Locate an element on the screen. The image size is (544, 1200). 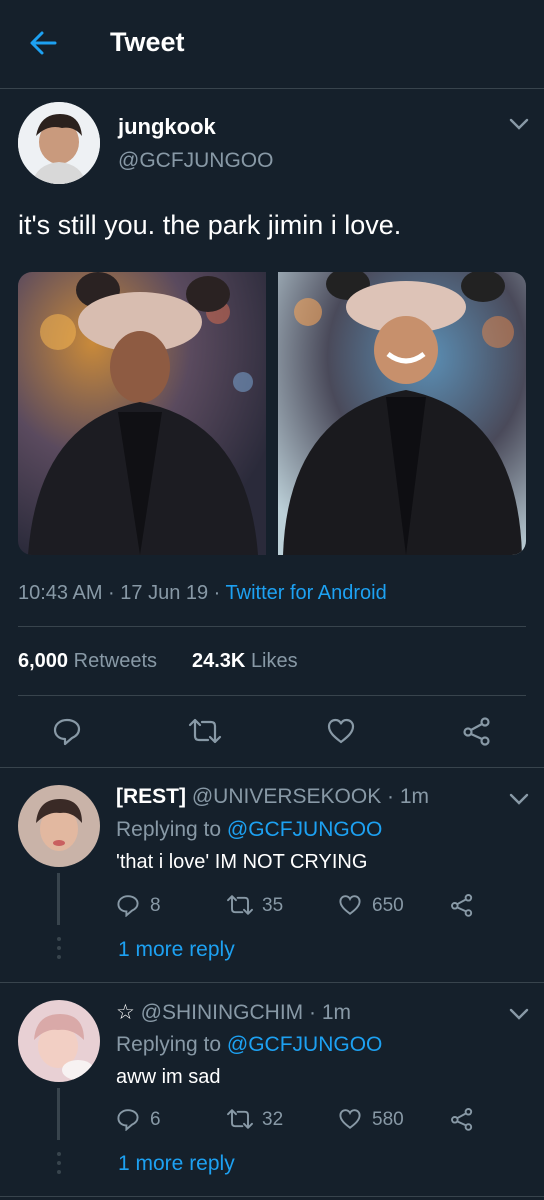
retweets-stat: 6,000 Retweets is located at coordinates (87, 661).